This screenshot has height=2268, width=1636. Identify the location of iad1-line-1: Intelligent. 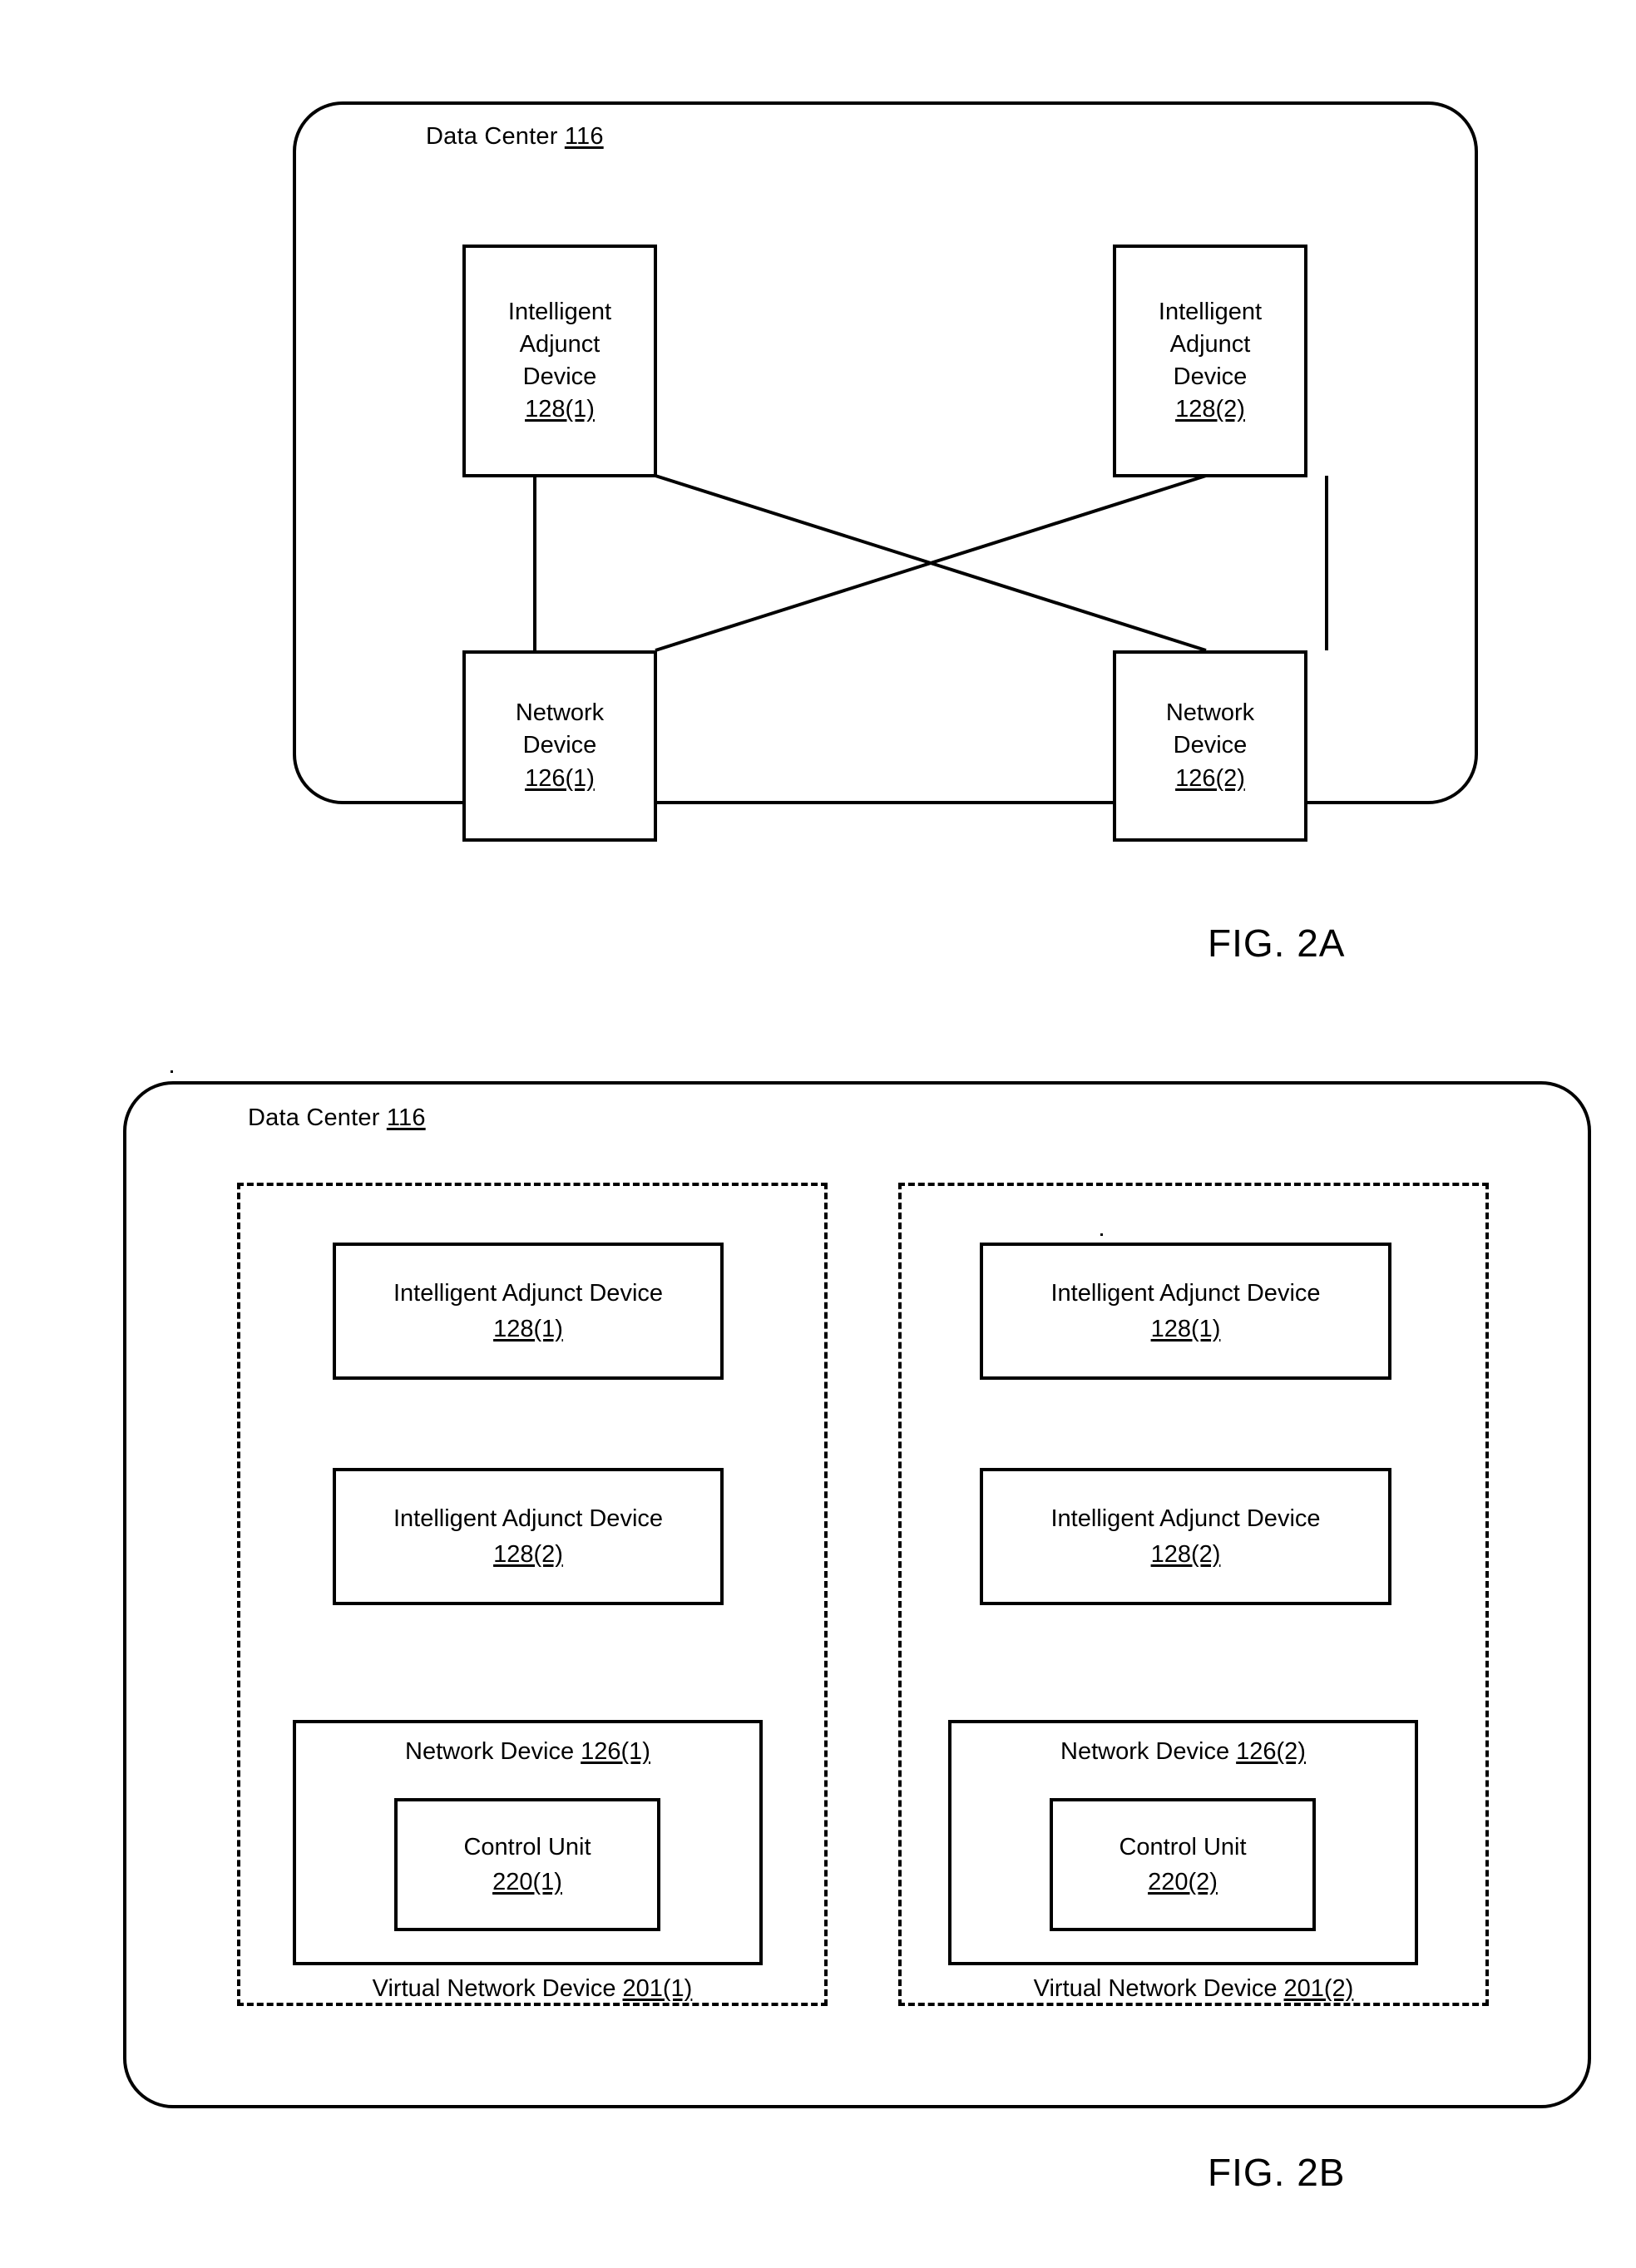
(559, 311).